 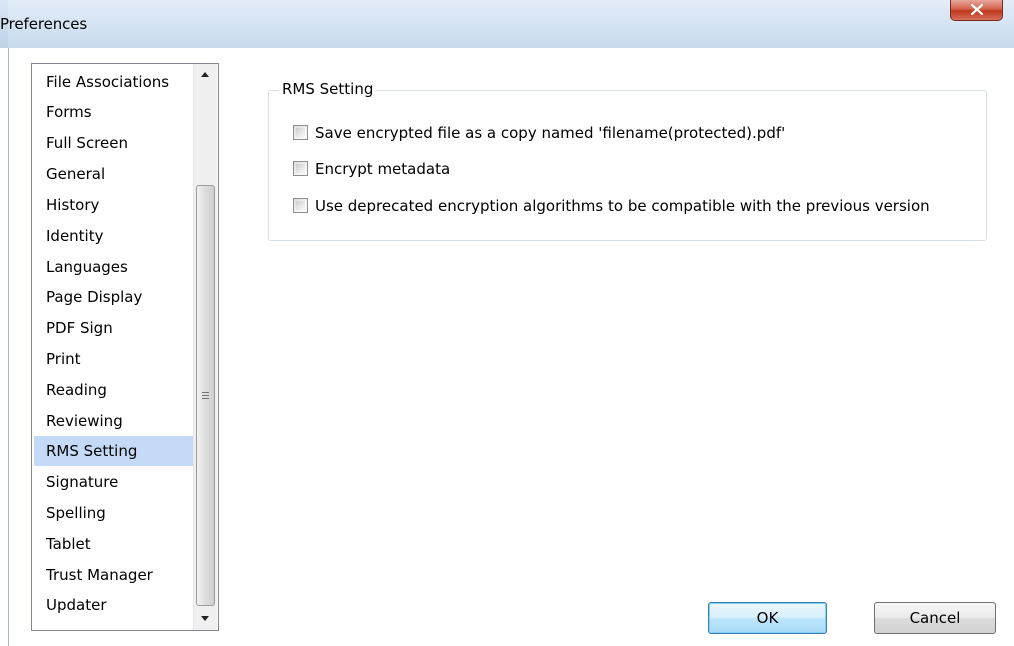 What do you see at coordinates (114, 236) in the screenshot?
I see `category-item-identity: Identity` at bounding box center [114, 236].